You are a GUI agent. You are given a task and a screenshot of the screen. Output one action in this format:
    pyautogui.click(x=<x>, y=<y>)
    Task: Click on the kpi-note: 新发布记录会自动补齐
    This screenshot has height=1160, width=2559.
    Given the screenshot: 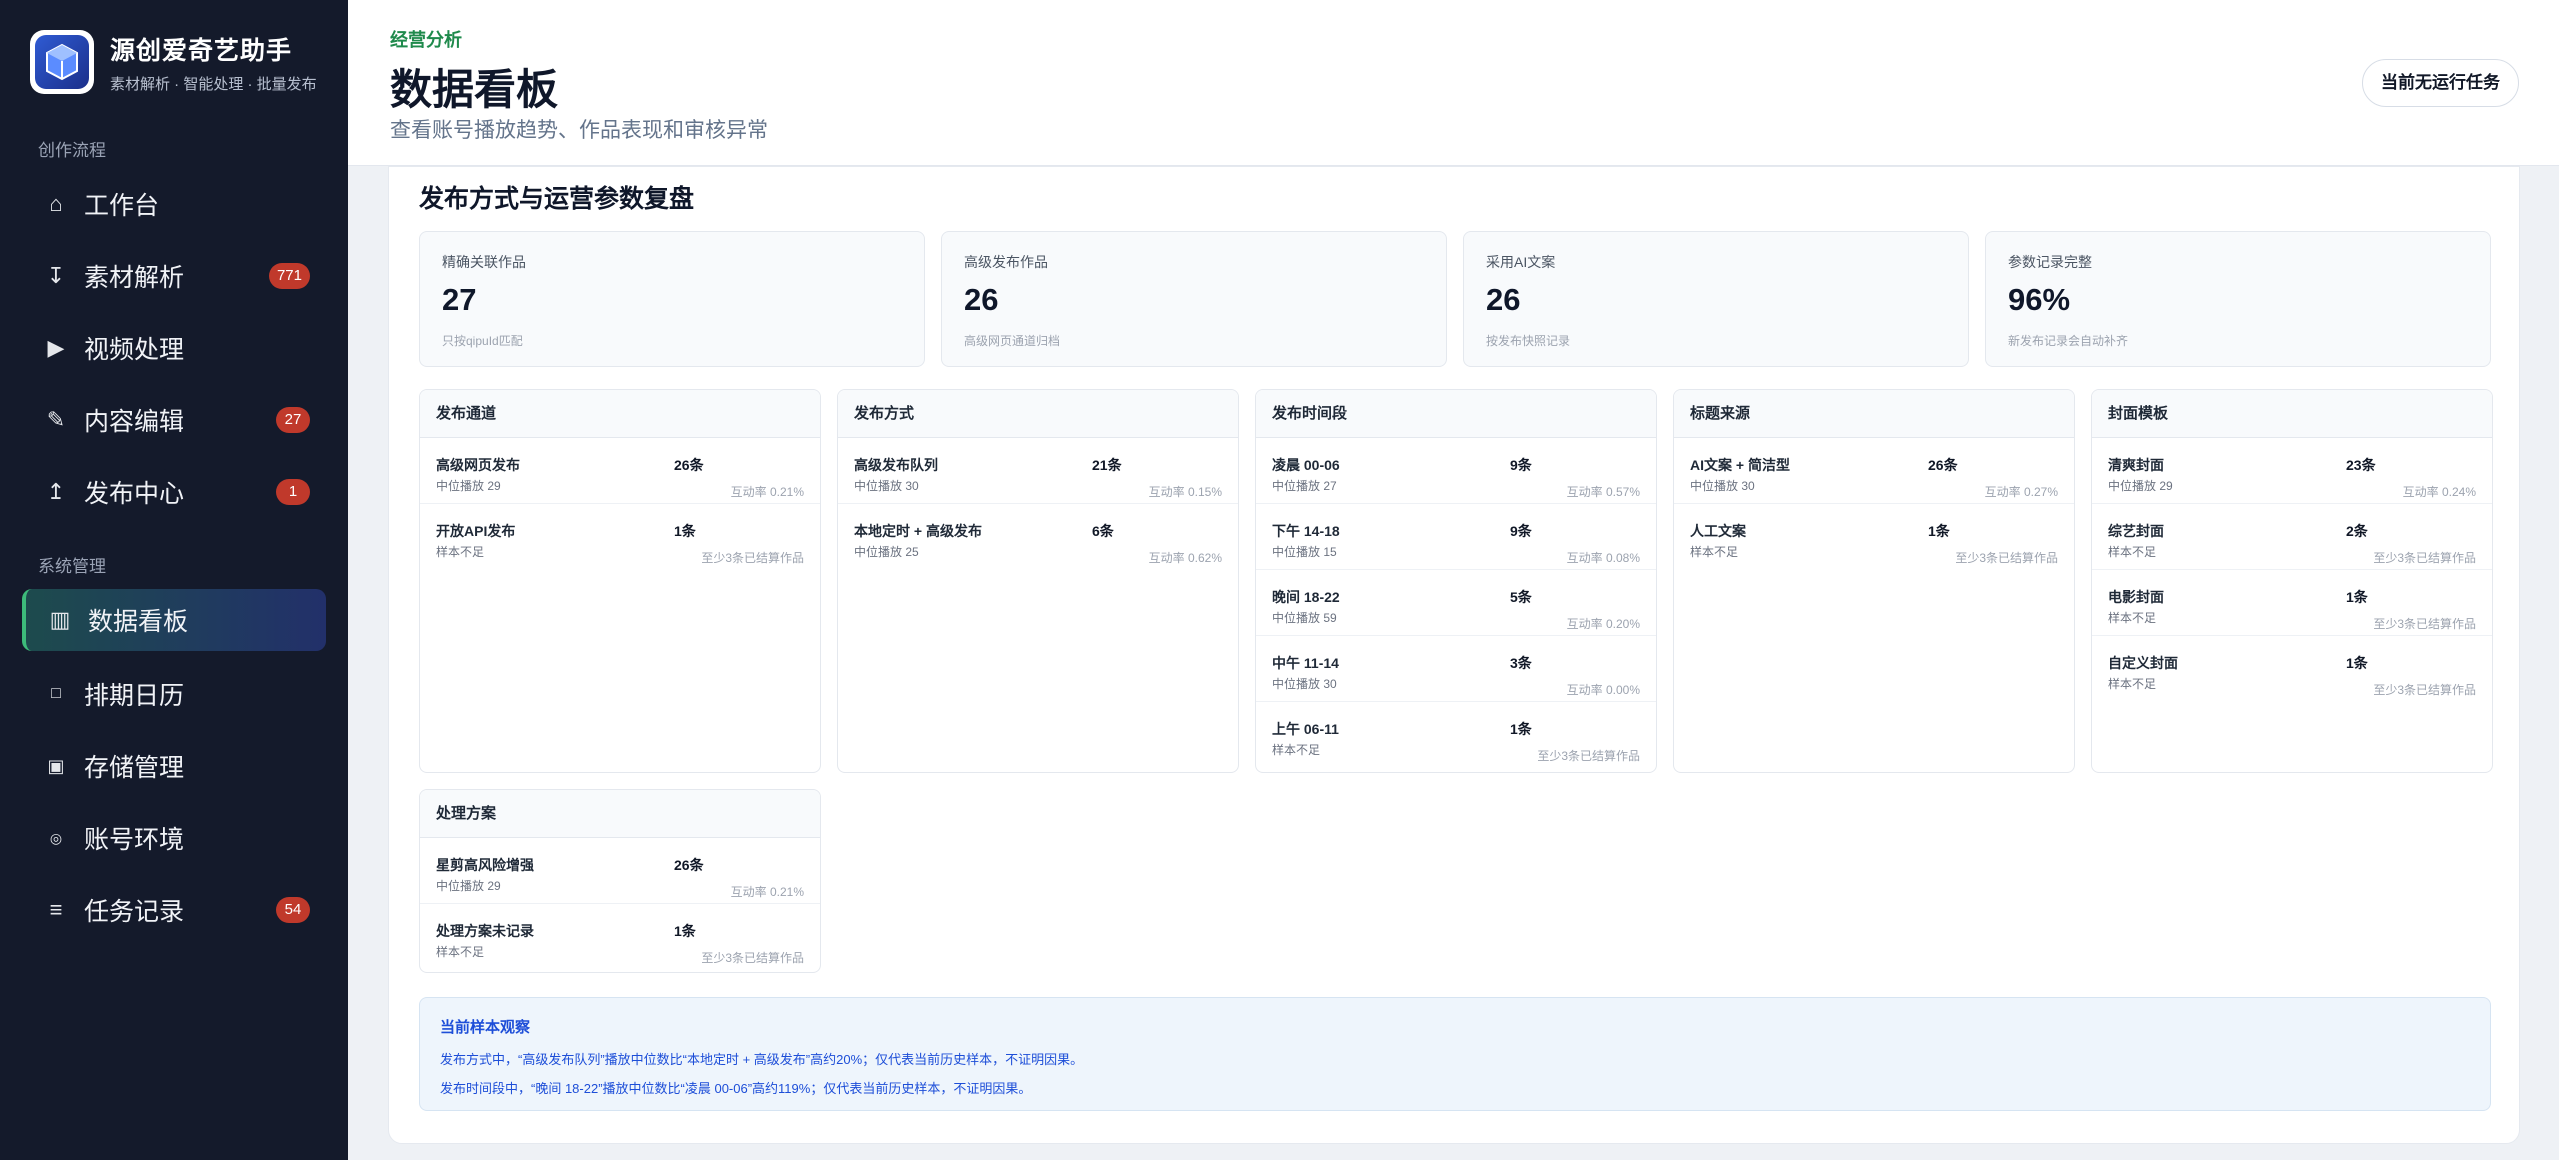 What is the action you would take?
    pyautogui.click(x=2068, y=341)
    